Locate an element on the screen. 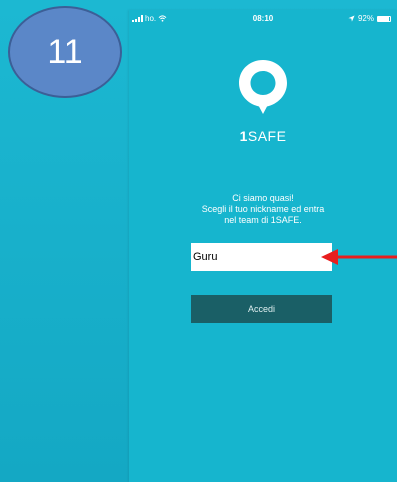  battery-icon is located at coordinates (384, 18).